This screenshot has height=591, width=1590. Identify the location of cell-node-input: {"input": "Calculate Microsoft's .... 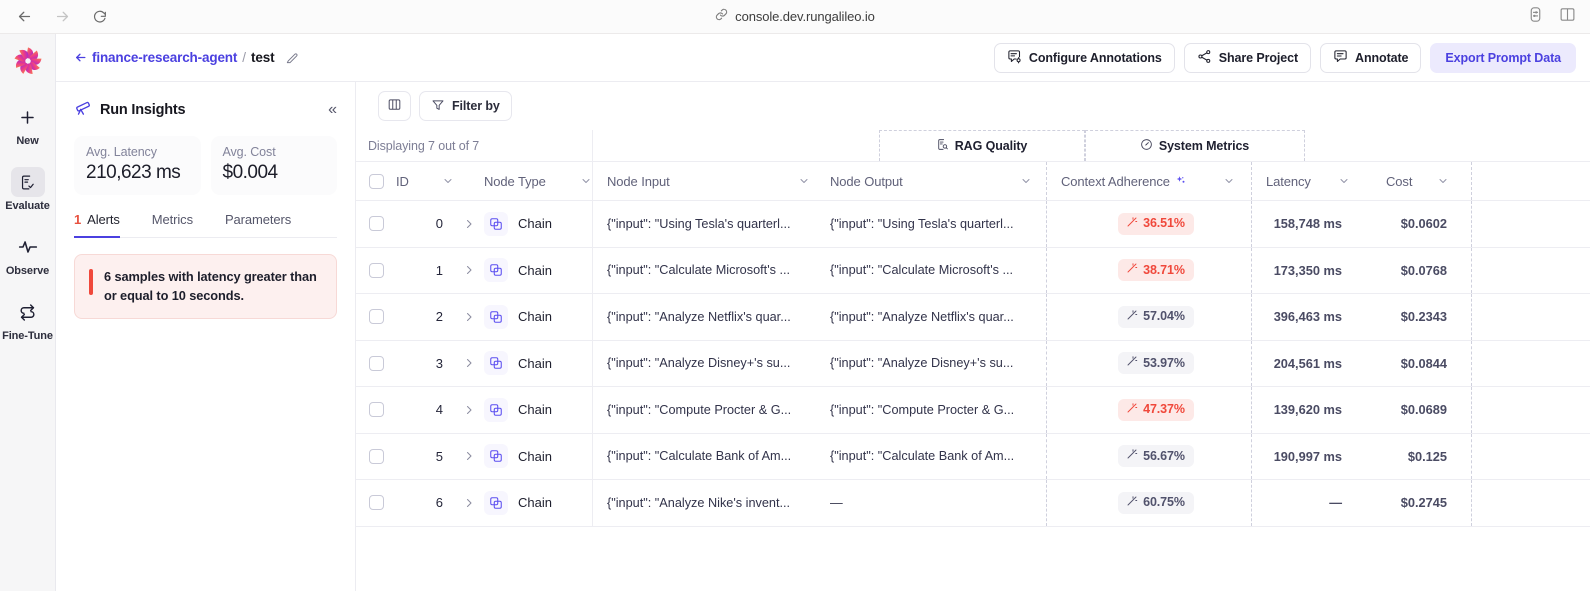
(708, 270).